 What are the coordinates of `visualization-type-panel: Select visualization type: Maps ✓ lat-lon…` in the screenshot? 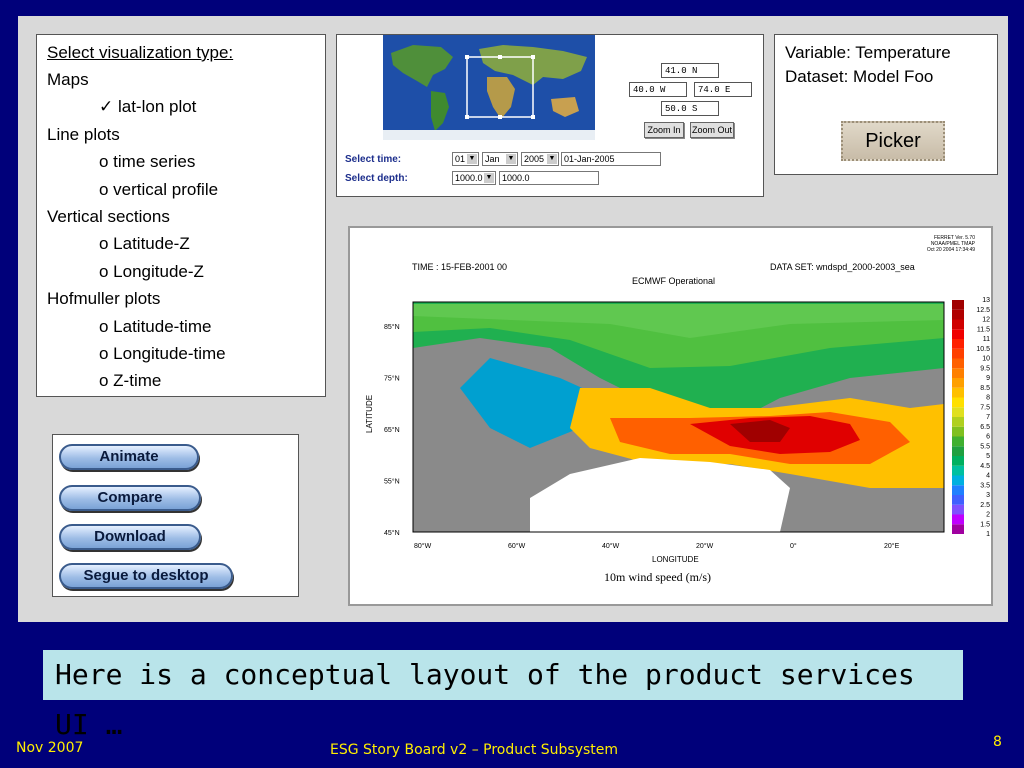 It's located at (181, 215).